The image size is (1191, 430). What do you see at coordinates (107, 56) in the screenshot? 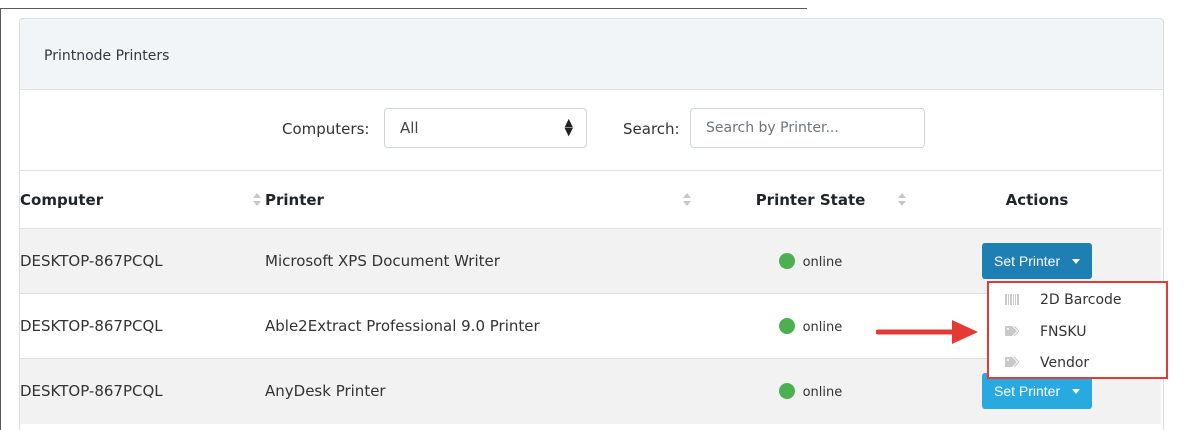
I see `card-title: Printnode Printers` at bounding box center [107, 56].